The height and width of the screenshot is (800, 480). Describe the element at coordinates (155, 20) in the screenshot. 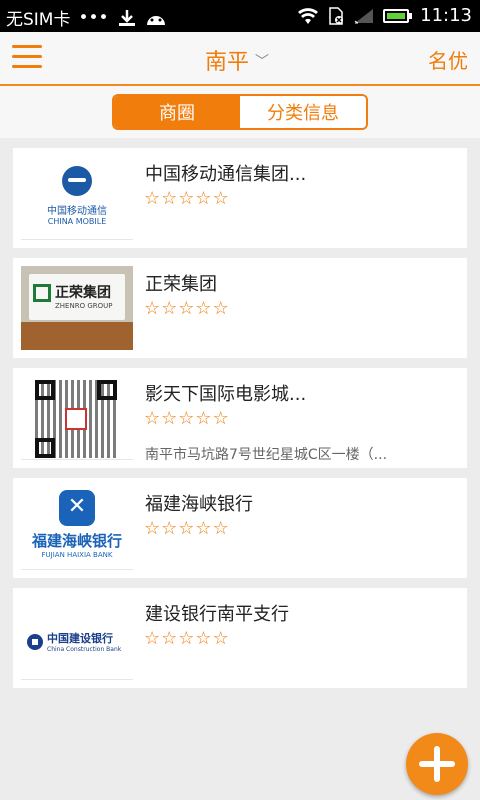

I see `android-icon` at that location.